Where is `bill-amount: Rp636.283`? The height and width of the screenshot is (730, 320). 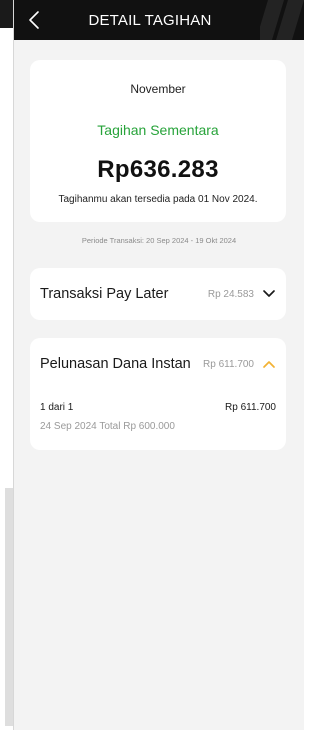 bill-amount: Rp636.283 is located at coordinates (158, 169).